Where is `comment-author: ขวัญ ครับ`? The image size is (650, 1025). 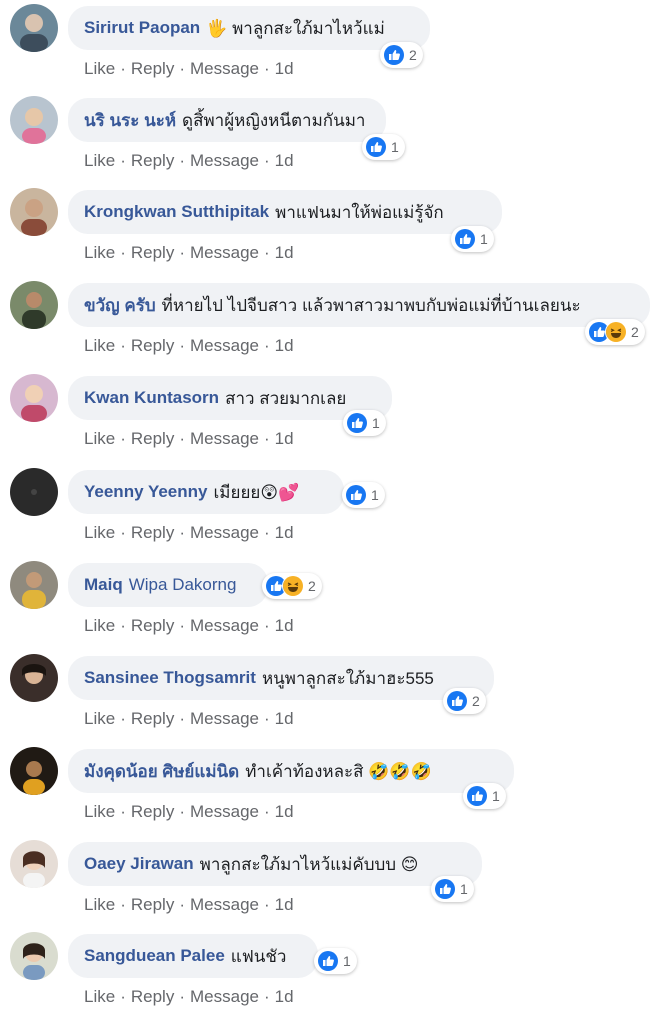 comment-author: ขวัญ ครับ is located at coordinates (120, 305).